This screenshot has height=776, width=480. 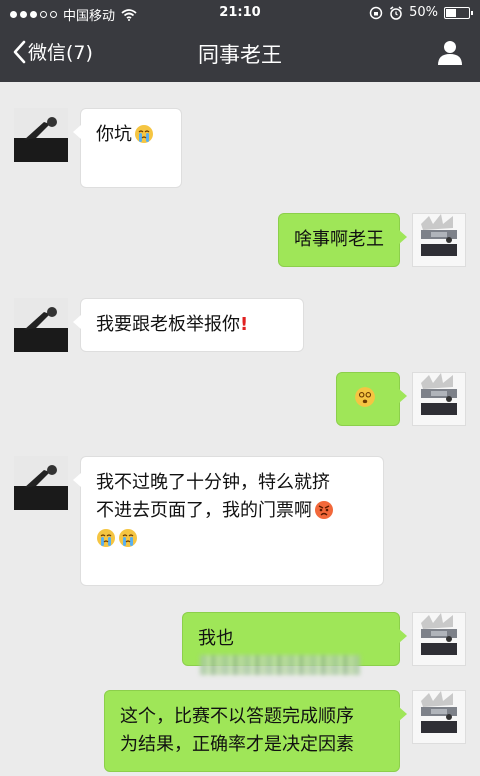 What do you see at coordinates (255, 731) in the screenshot?
I see `message-bubble: 这个，比赛不以答题完成顺序 为结果，正确率才是决定因素` at bounding box center [255, 731].